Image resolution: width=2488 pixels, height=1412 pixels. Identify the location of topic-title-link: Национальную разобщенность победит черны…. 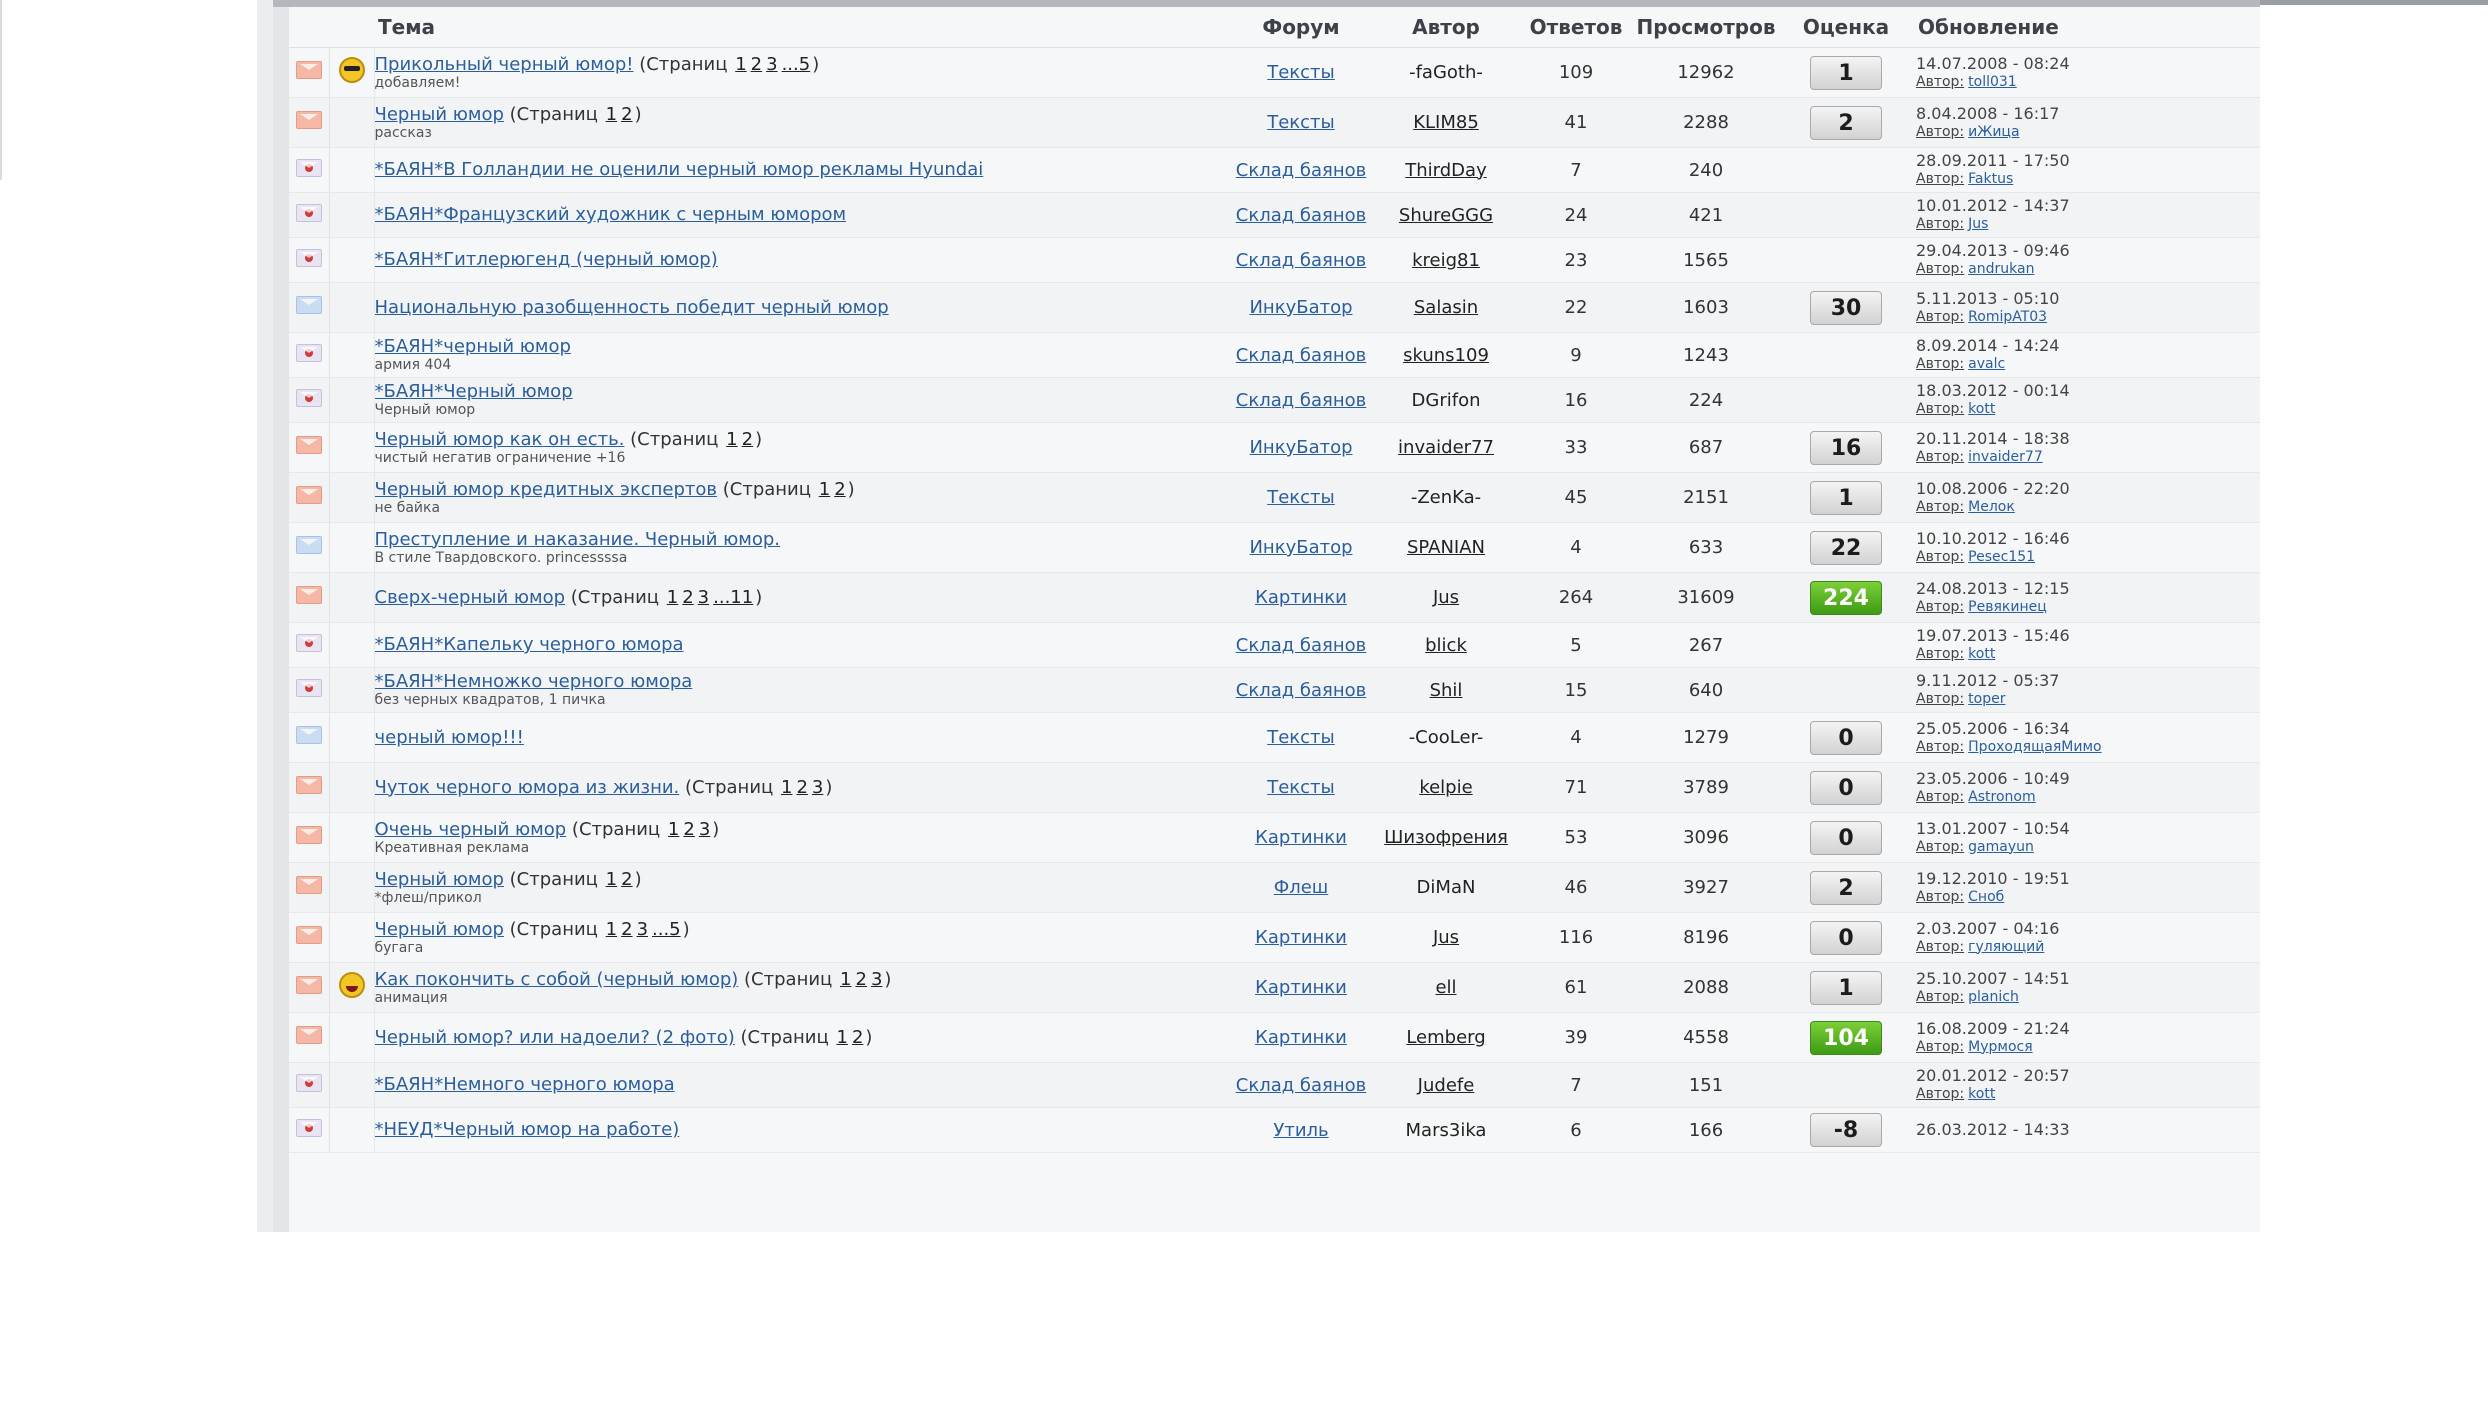
(632, 307).